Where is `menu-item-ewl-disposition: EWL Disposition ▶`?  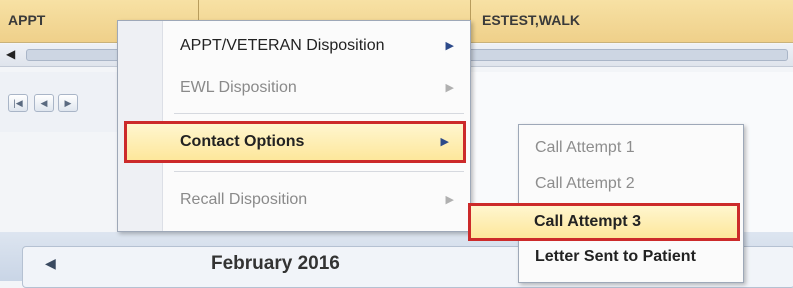
menu-item-ewl-disposition: EWL Disposition ▶ is located at coordinates (324, 88).